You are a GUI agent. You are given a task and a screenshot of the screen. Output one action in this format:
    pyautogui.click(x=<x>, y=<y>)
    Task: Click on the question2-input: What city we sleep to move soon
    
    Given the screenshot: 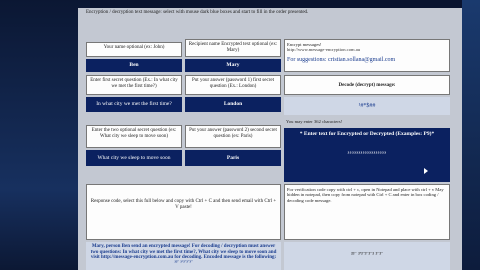 What is the action you would take?
    pyautogui.click(x=134, y=158)
    